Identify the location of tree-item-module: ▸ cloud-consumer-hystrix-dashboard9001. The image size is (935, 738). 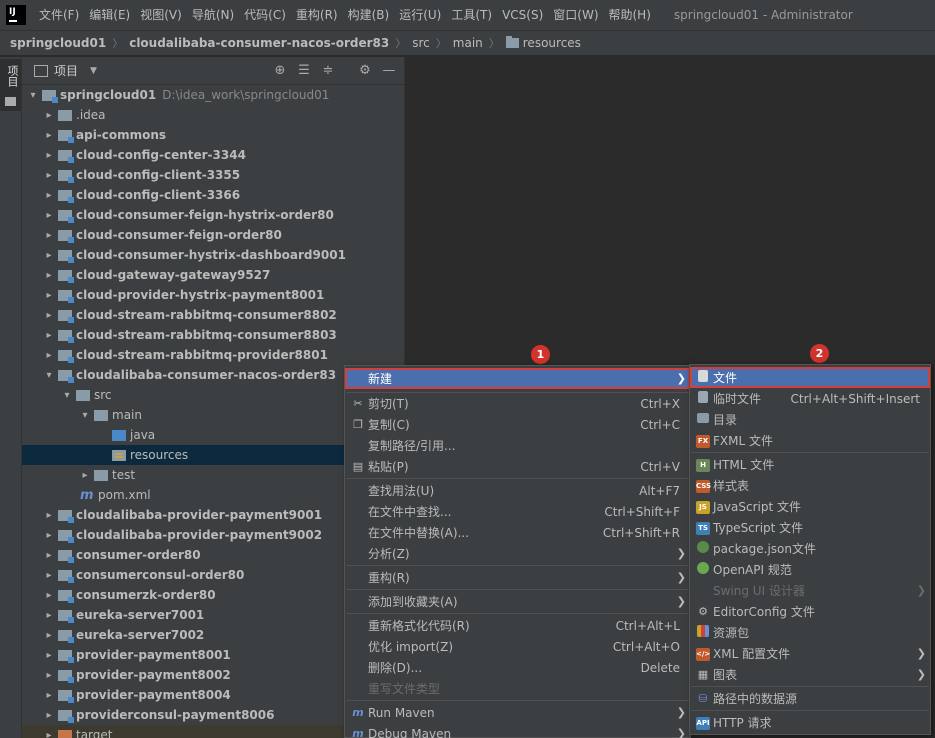
(213, 255).